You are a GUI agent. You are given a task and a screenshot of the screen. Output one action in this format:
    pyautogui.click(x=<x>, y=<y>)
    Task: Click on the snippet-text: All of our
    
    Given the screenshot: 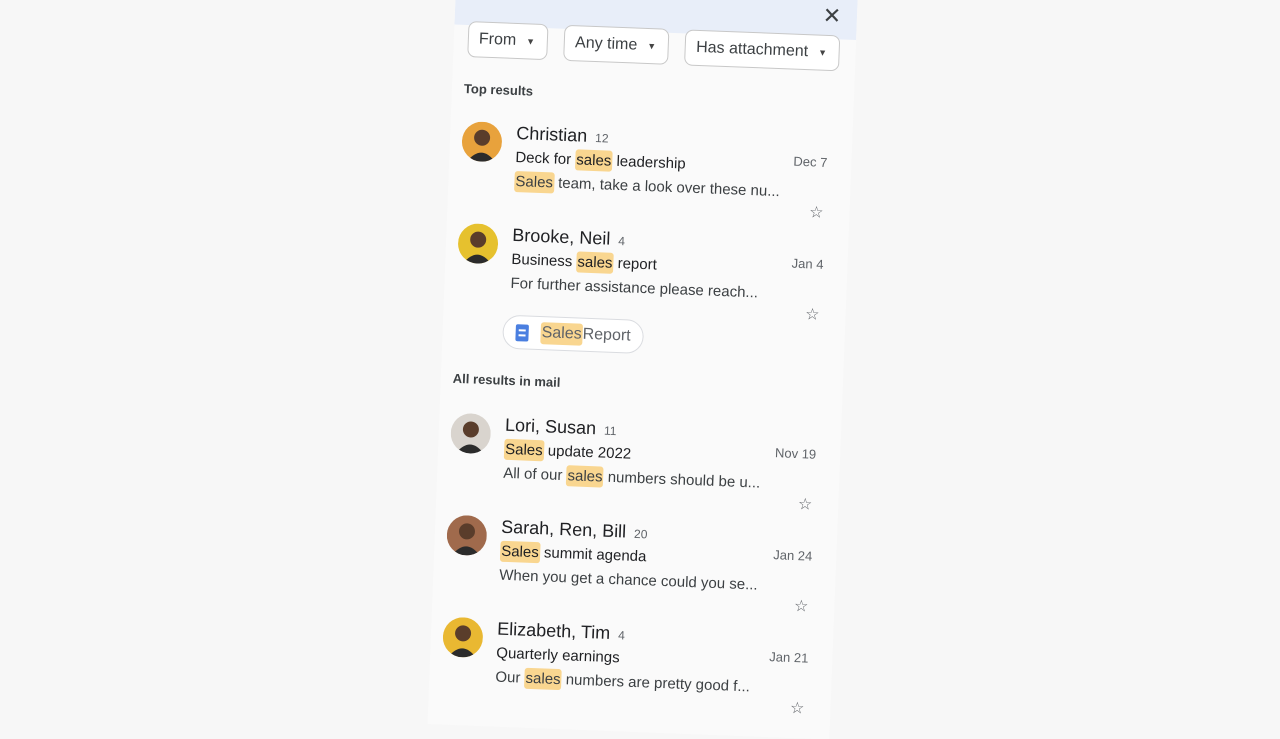 What is the action you would take?
    pyautogui.click(x=534, y=474)
    